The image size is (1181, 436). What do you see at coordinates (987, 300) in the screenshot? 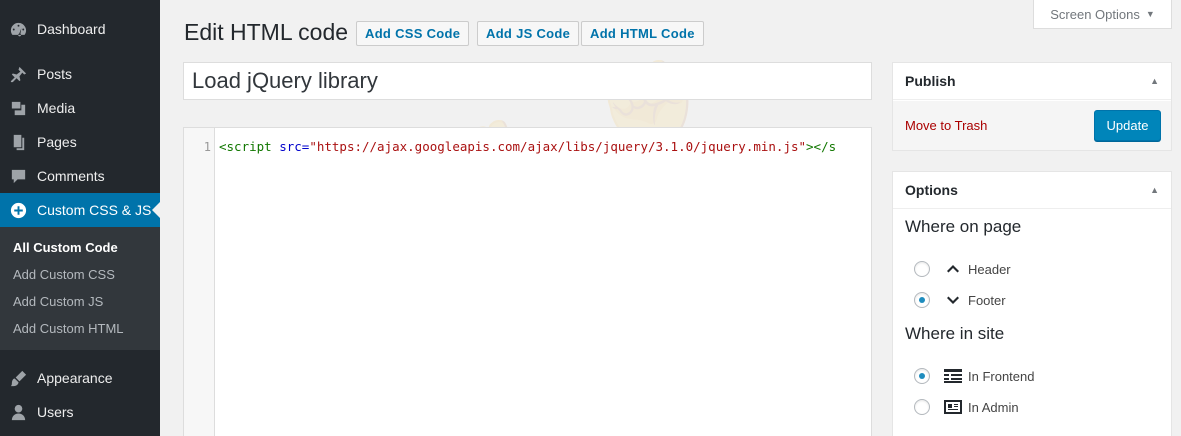
I see `footer-label: Footer` at bounding box center [987, 300].